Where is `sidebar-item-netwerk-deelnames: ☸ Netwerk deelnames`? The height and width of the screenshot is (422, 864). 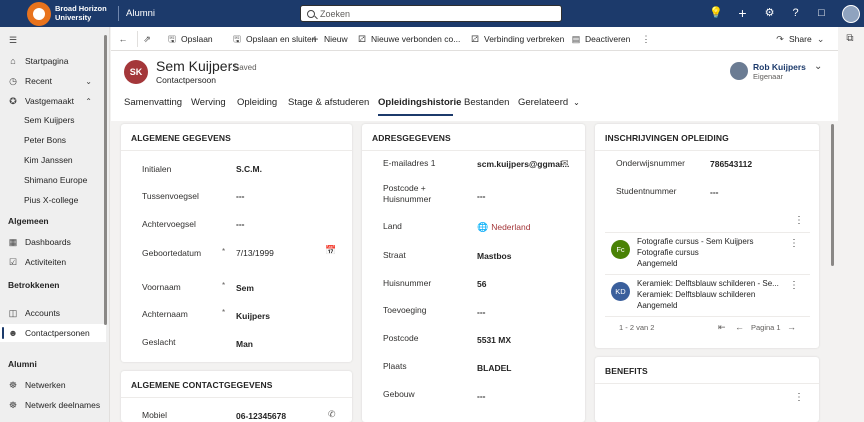 sidebar-item-netwerk-deelnames: ☸ Netwerk deelnames is located at coordinates (53, 405).